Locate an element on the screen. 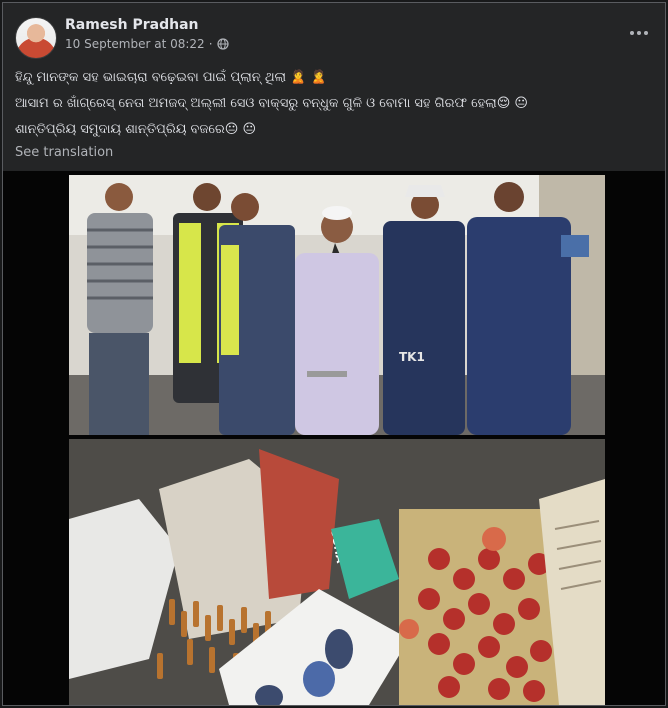  see-translation-link: See translation is located at coordinates (64, 152).